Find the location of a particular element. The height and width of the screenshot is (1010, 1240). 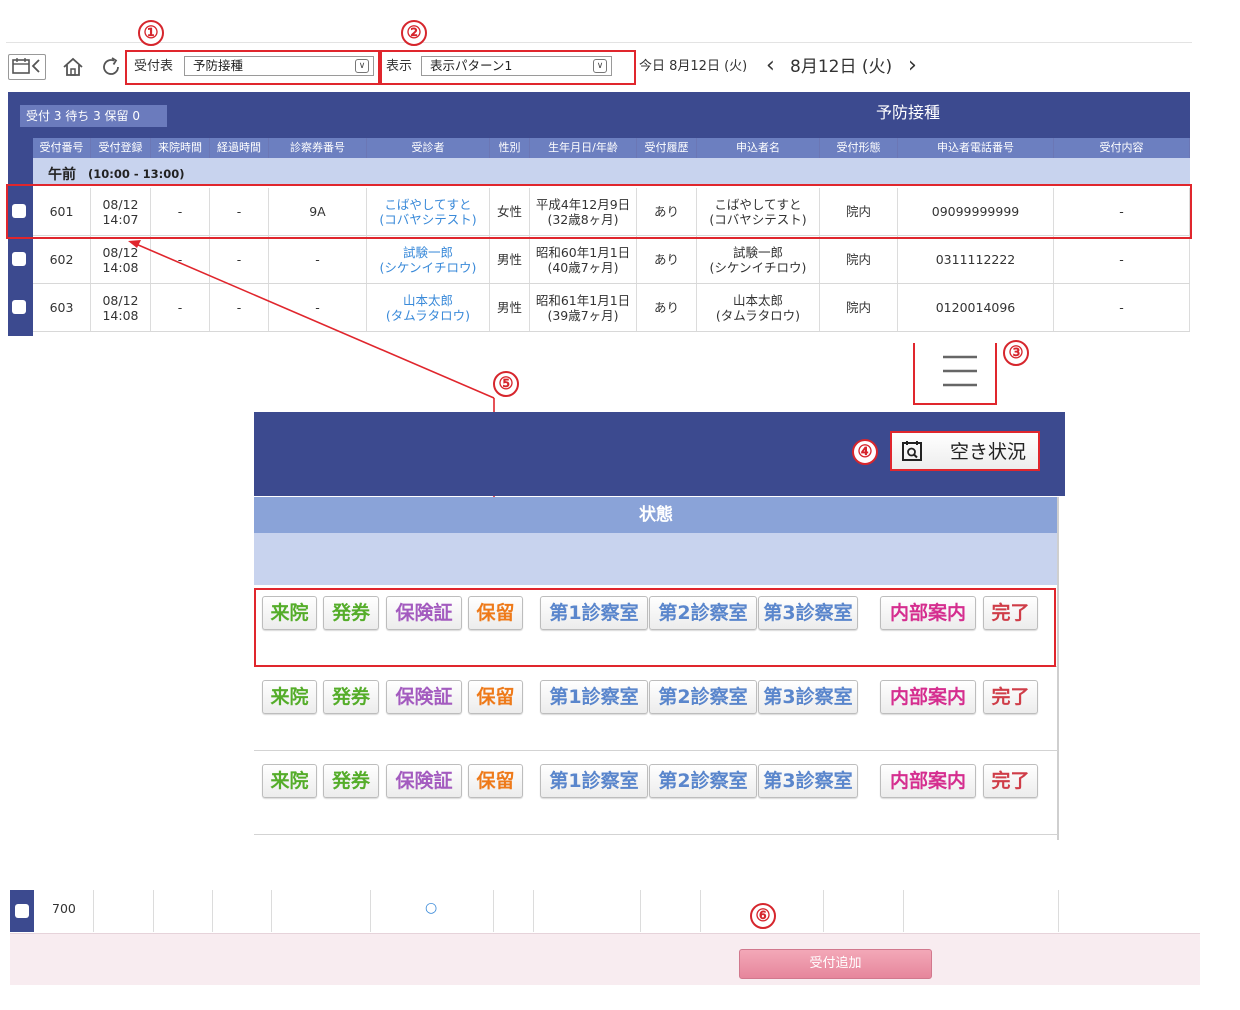

add-reception-button: 受付追加 is located at coordinates (835, 964).